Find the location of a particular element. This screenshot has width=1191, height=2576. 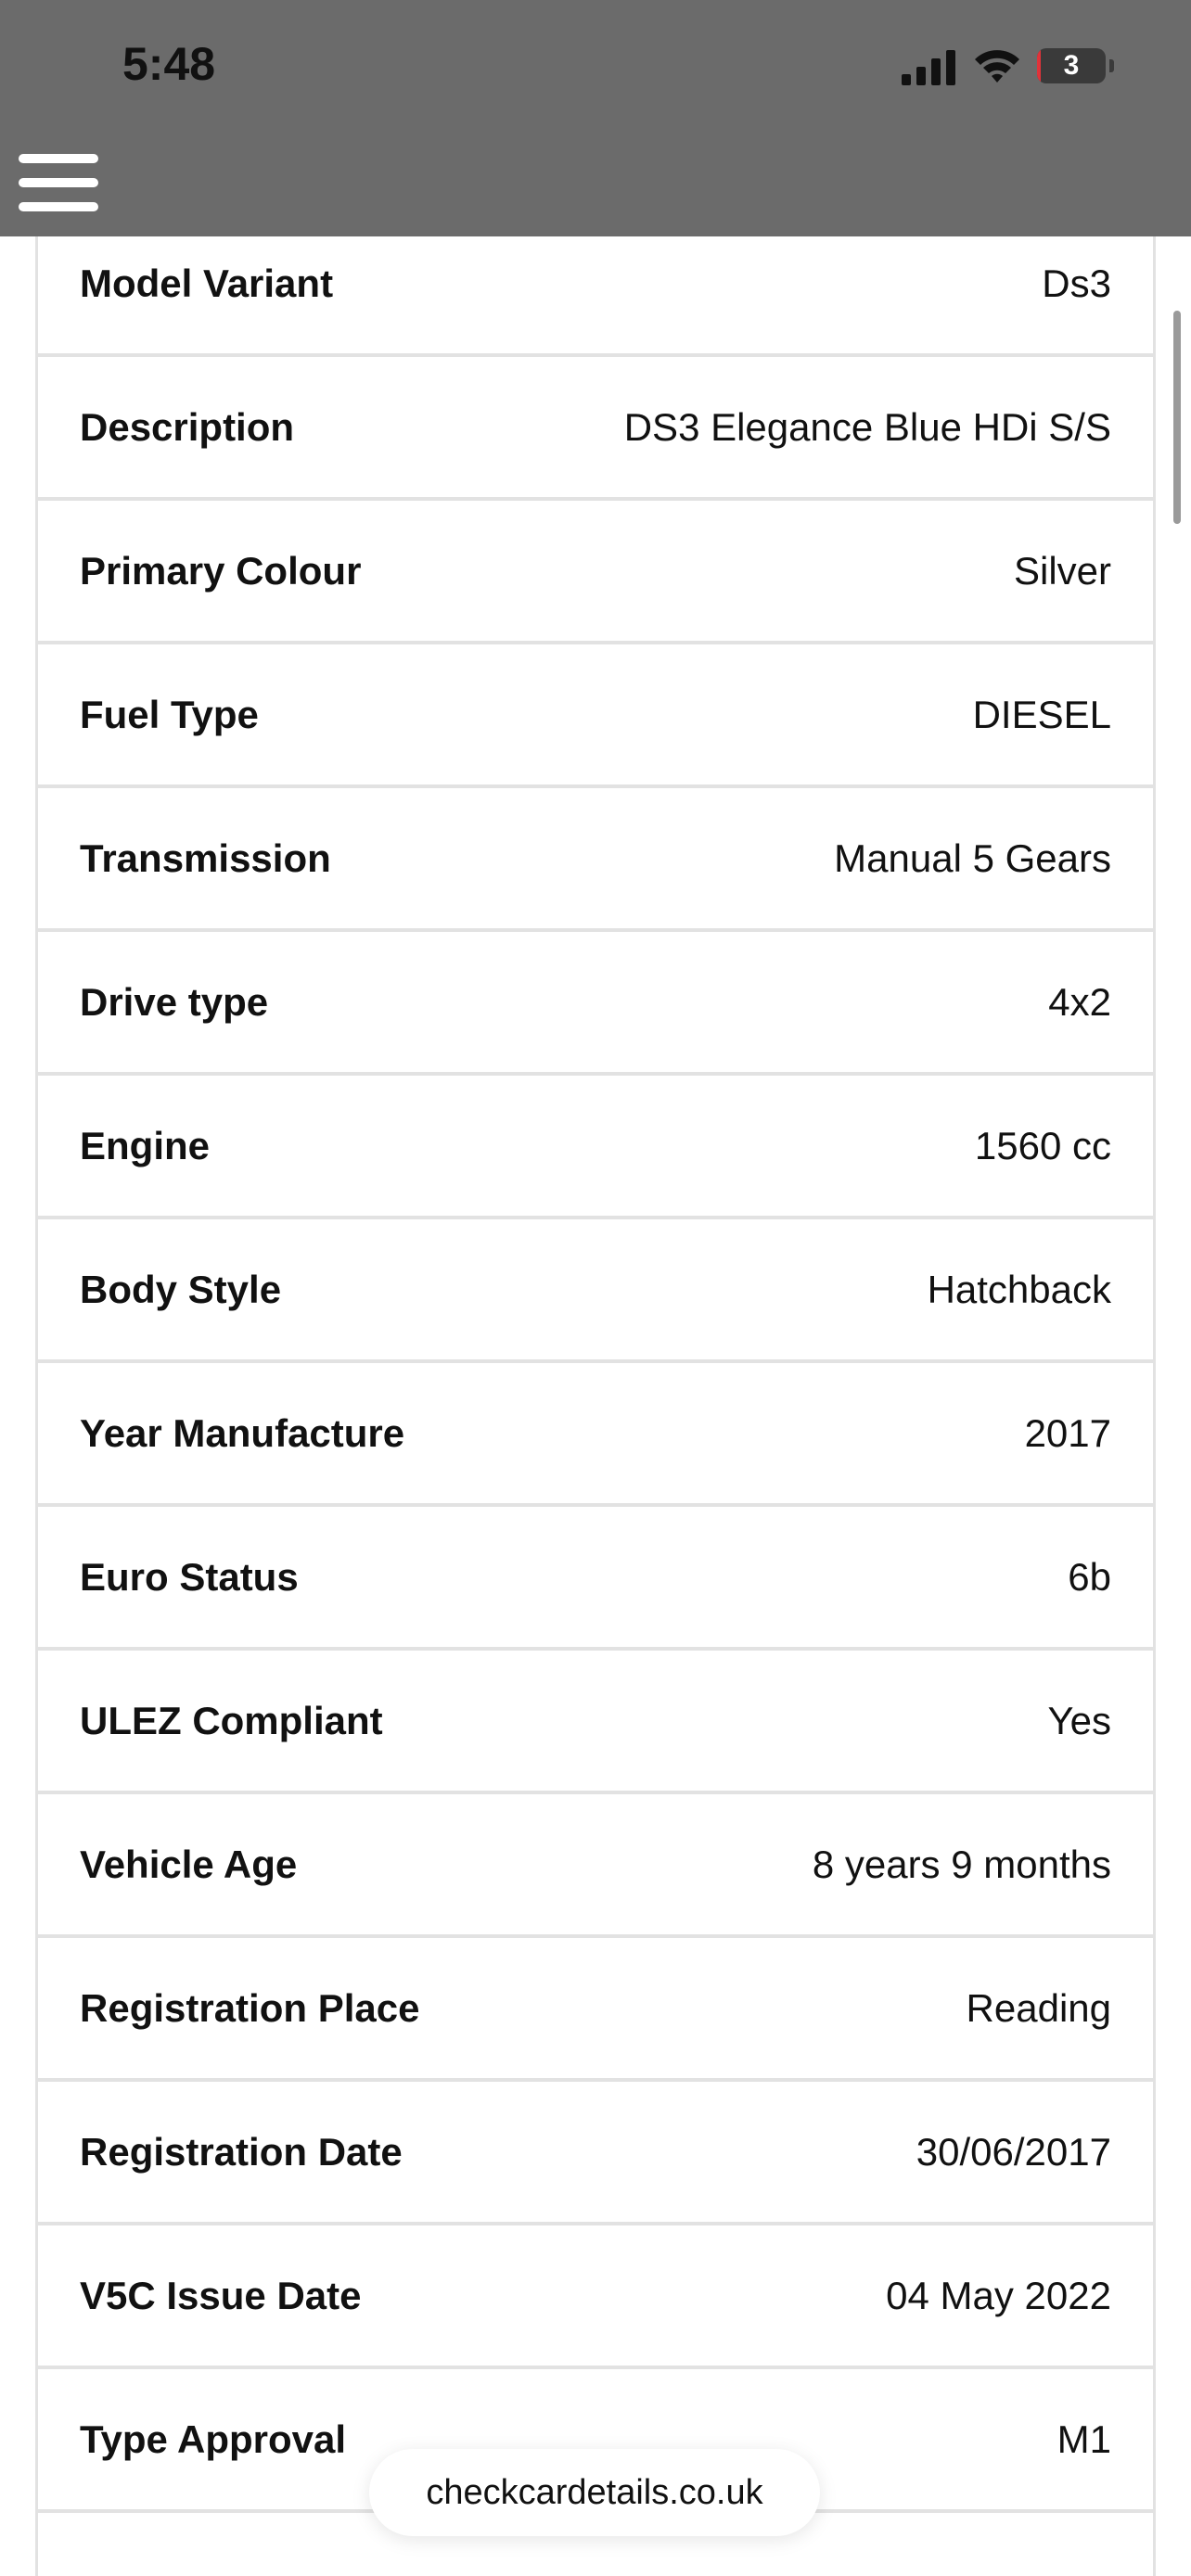

status-time: 5:48 is located at coordinates (169, 64).